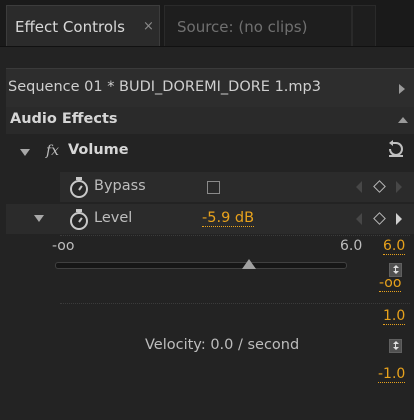 This screenshot has width=414, height=420. Describe the element at coordinates (394, 316) in the screenshot. I see `velocity-top: 1.0` at that location.